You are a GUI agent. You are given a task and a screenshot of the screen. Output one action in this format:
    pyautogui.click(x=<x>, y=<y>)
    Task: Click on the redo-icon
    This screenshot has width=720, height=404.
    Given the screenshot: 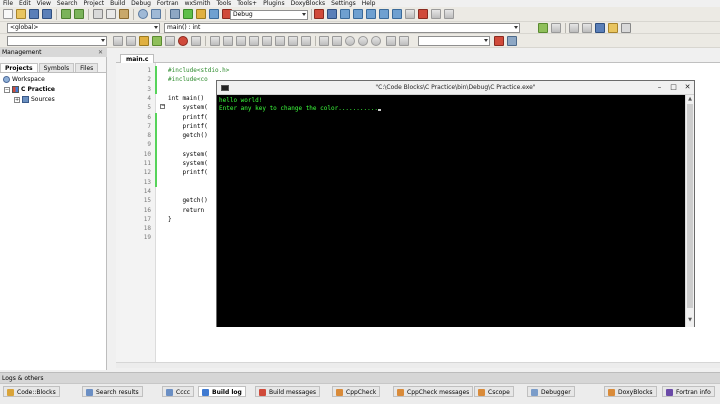 What is the action you would take?
    pyautogui.click(x=79, y=14)
    